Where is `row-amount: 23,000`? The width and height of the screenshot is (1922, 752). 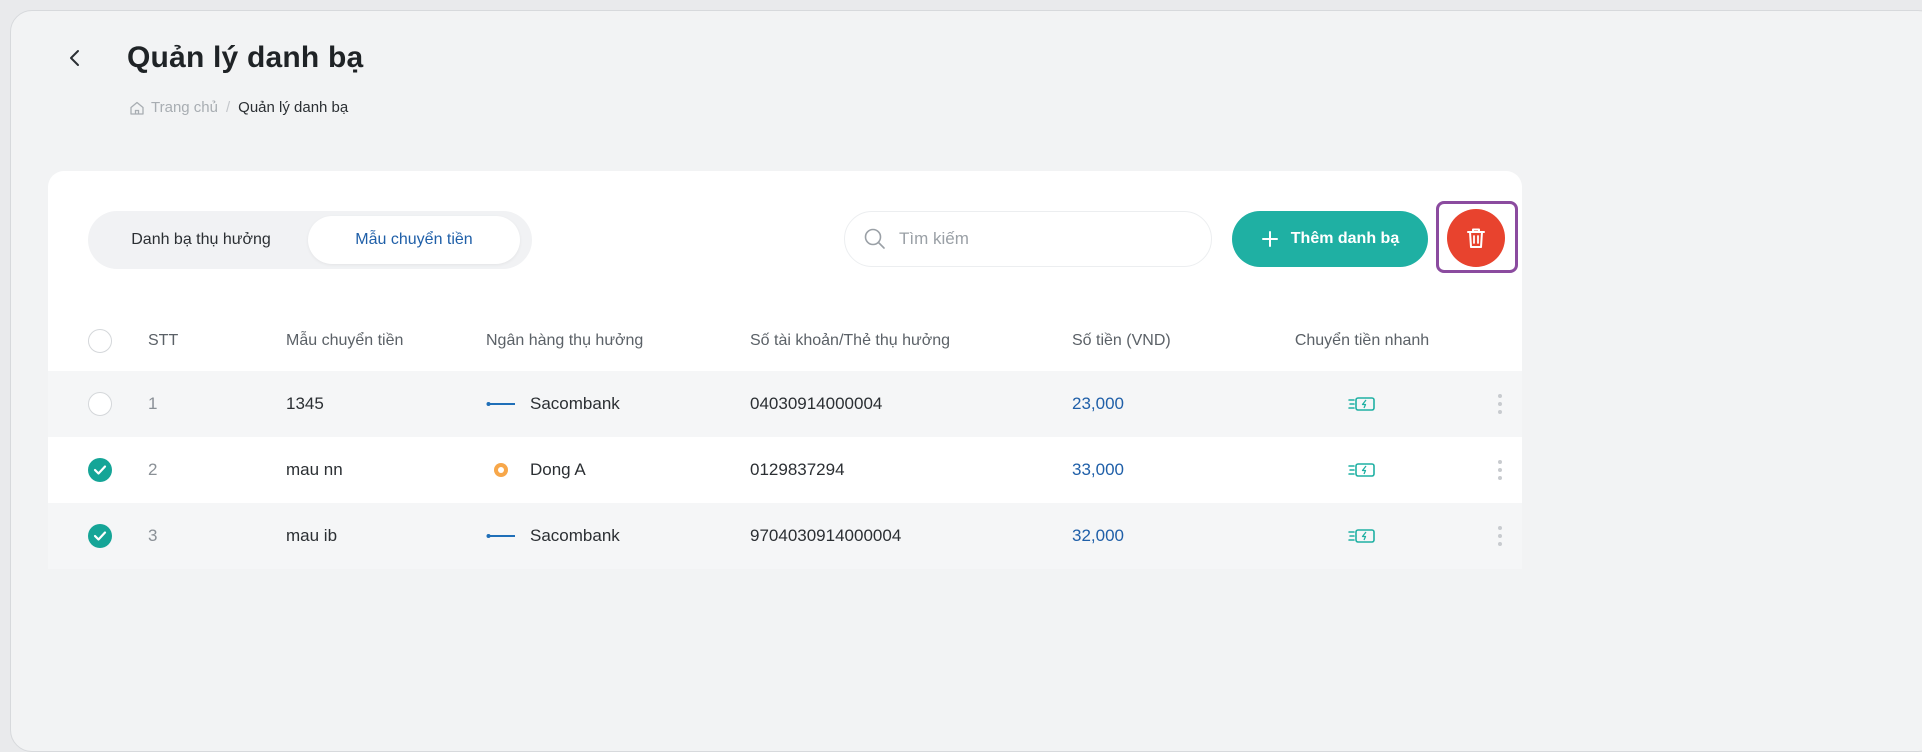 row-amount: 23,000 is located at coordinates (1098, 403).